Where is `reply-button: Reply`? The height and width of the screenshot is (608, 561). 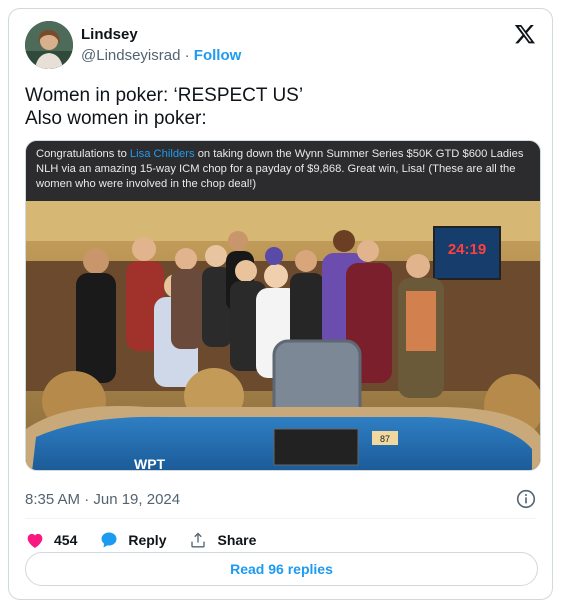
reply-button: Reply is located at coordinates (132, 540).